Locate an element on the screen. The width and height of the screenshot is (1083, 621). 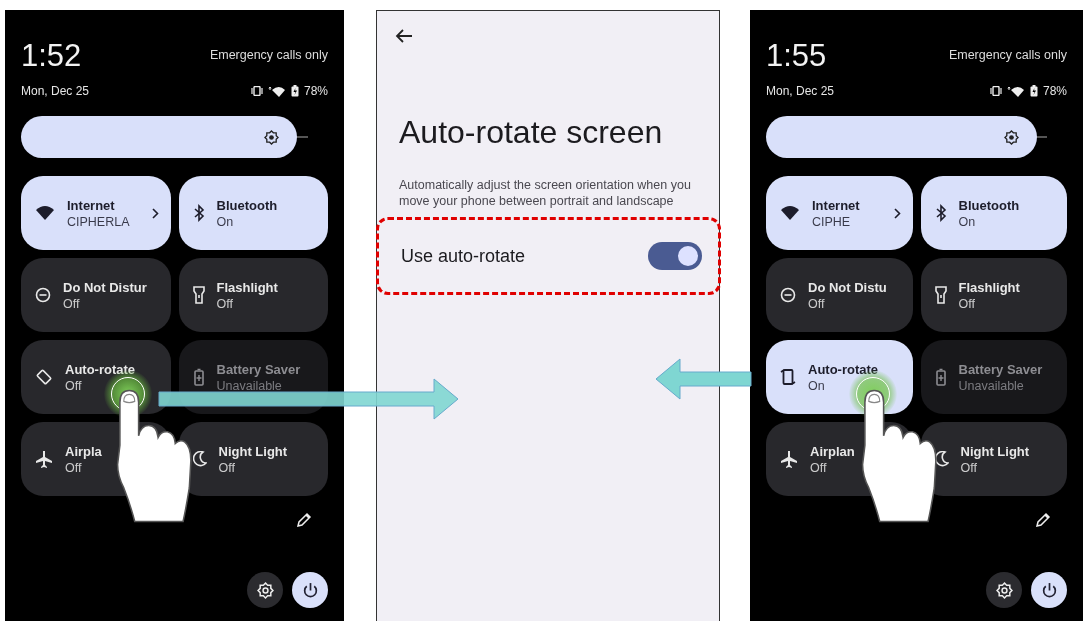
quick-settings-tile: Auto-rotate Off is located at coordinates (96, 377).